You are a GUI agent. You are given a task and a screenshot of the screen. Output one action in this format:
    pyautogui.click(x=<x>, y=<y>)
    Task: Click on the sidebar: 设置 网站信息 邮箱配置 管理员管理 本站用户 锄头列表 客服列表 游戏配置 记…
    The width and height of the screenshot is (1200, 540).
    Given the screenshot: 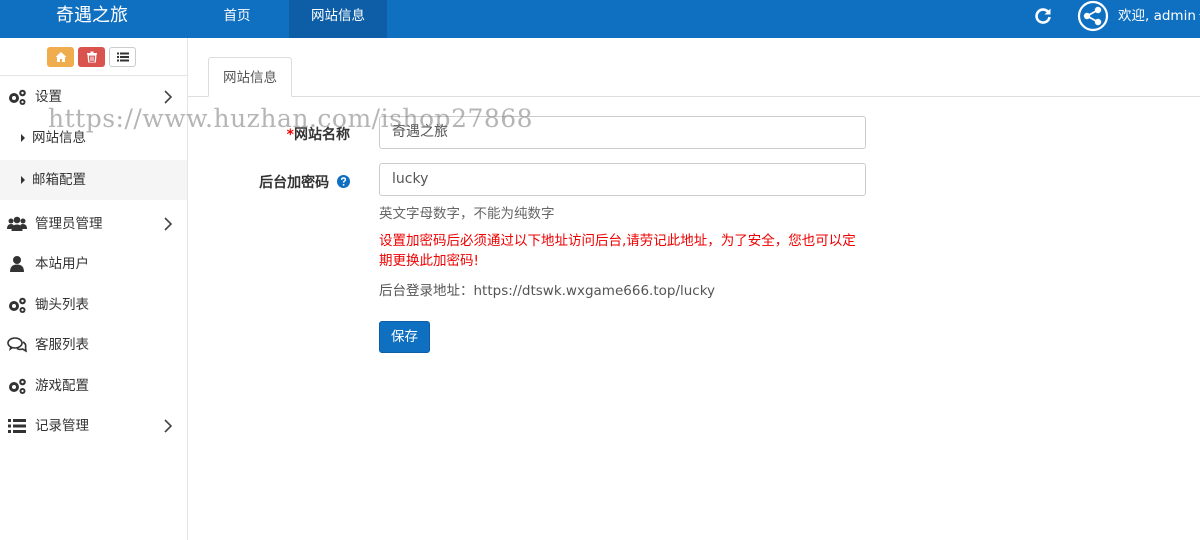 What is the action you would take?
    pyautogui.click(x=94, y=289)
    